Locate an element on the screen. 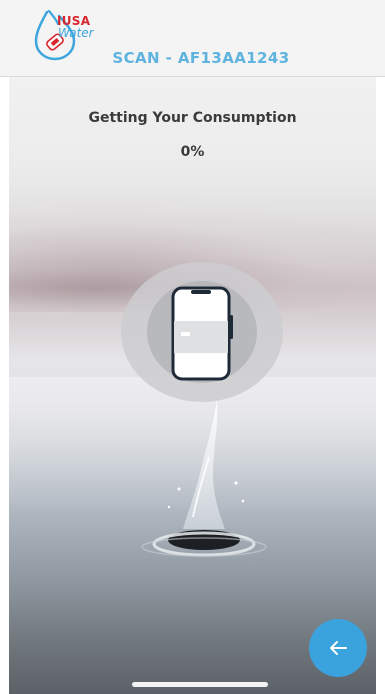 Image resolution: width=385 pixels, height=694 pixels. home-indicator is located at coordinates (200, 684).